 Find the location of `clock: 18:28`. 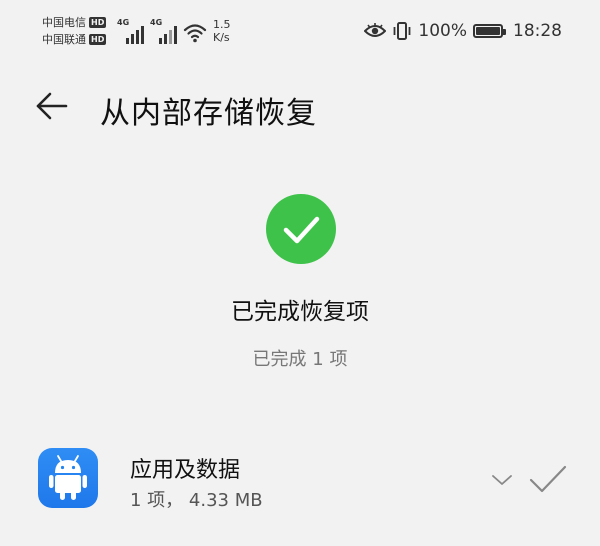

clock: 18:28 is located at coordinates (537, 31).